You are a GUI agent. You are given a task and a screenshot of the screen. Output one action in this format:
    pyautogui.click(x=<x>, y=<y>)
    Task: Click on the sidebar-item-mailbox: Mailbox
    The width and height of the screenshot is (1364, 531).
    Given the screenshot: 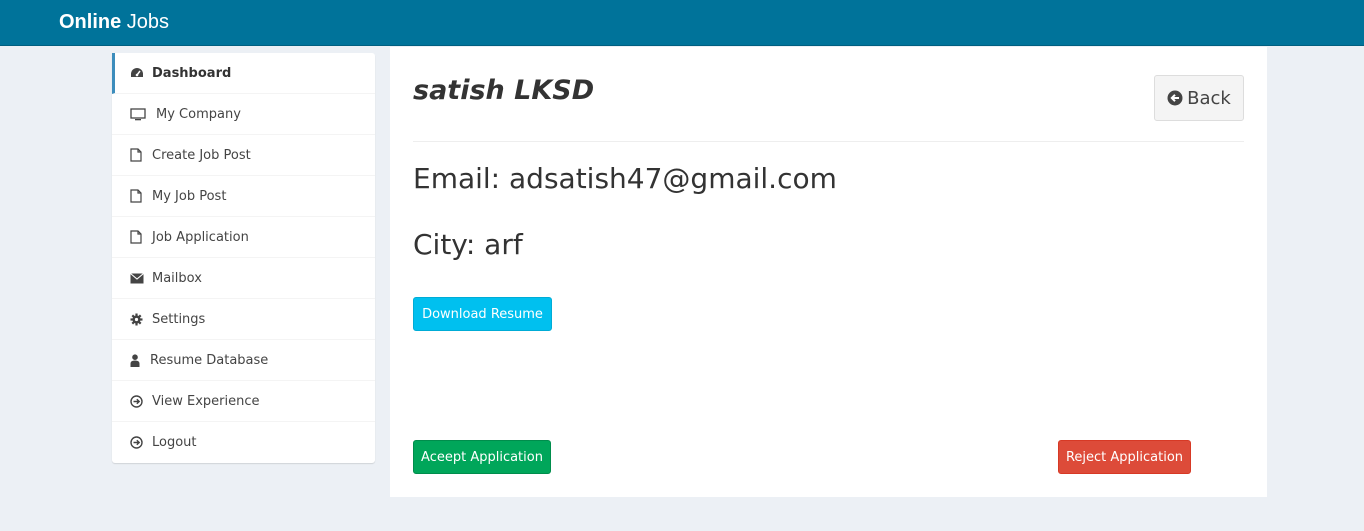 What is the action you would take?
    pyautogui.click(x=243, y=278)
    